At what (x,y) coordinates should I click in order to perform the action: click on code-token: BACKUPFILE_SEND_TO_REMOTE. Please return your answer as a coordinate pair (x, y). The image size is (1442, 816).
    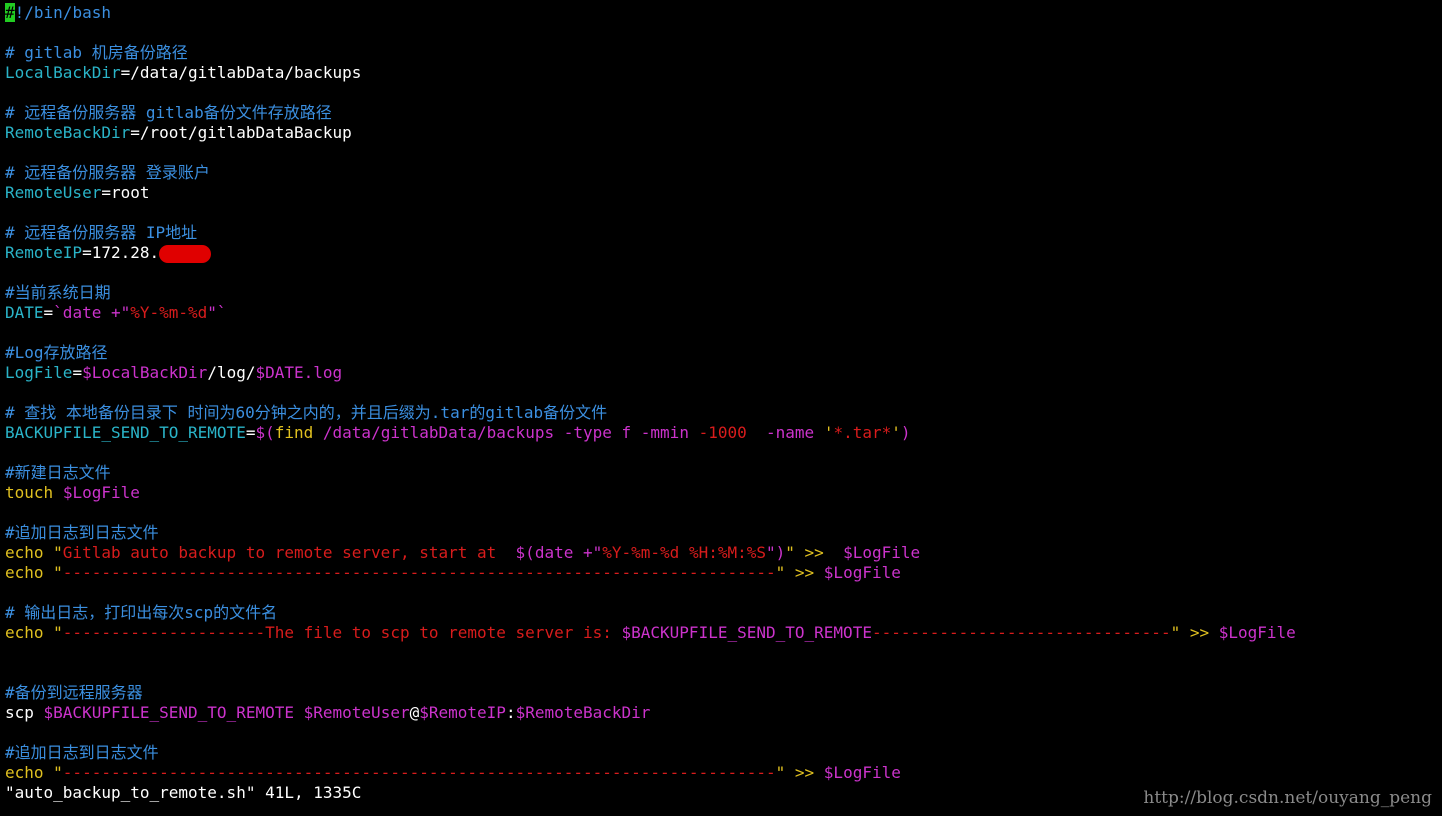
    Looking at the image, I should click on (125, 432).